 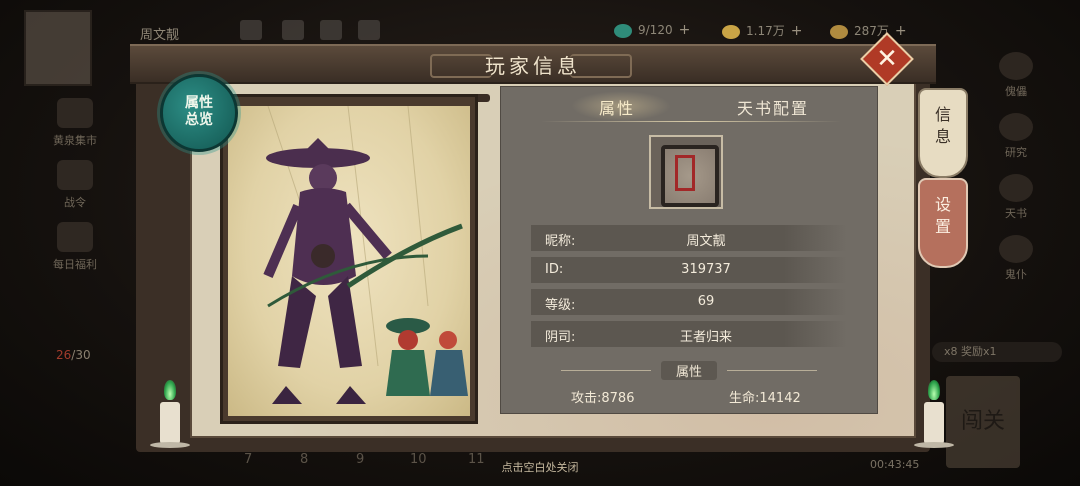 I want to click on left-menu: 黄泉集市 战令 每日福利, so click(x=75, y=191).